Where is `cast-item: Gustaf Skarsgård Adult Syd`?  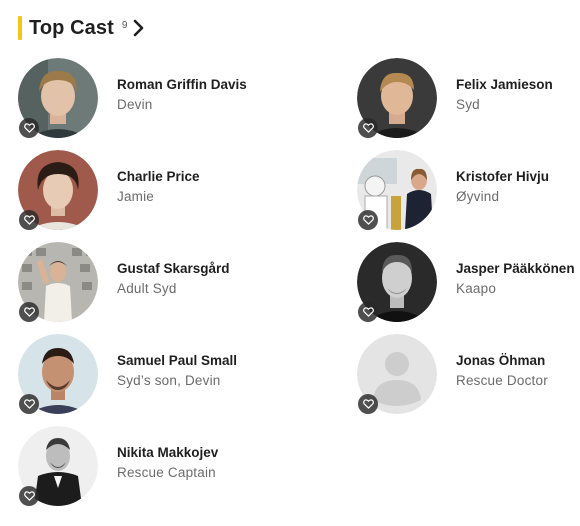 cast-item: Gustaf Skarsgård Adult Syd is located at coordinates (148, 282).